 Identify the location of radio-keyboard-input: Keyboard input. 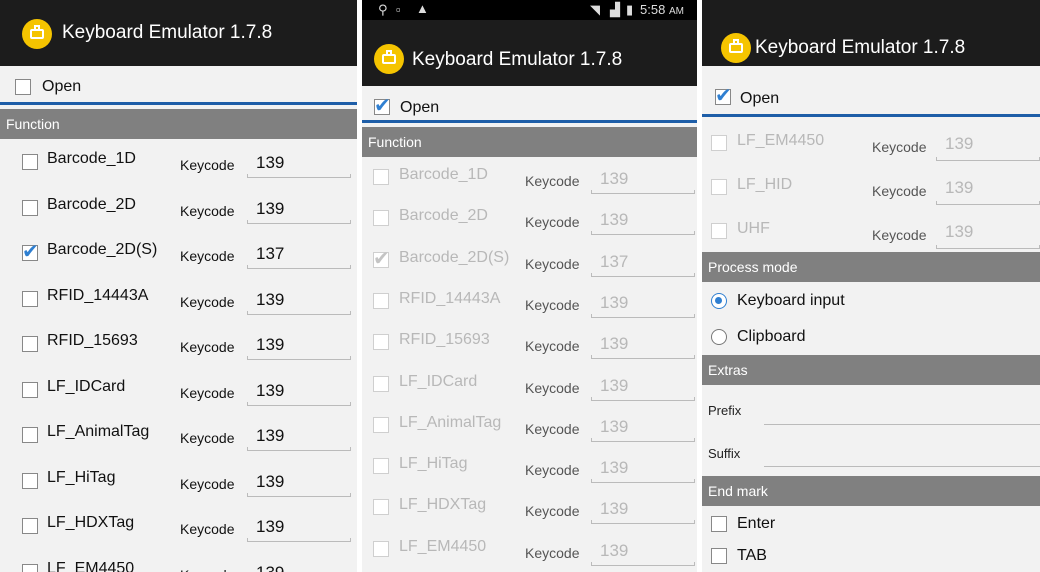
(871, 301).